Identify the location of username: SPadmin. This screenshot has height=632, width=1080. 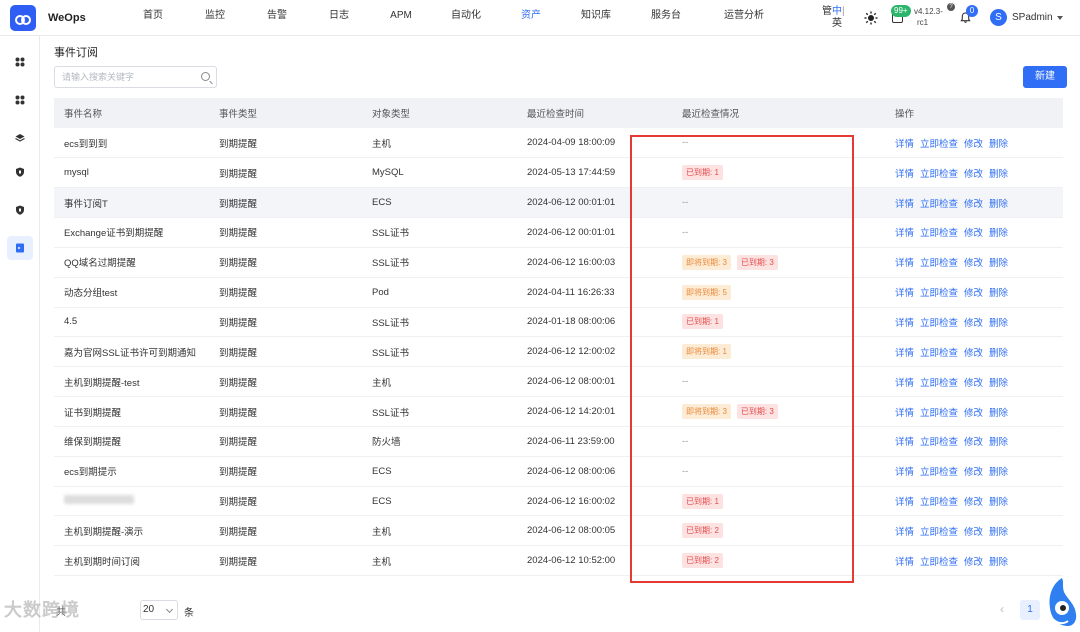
(1032, 17).